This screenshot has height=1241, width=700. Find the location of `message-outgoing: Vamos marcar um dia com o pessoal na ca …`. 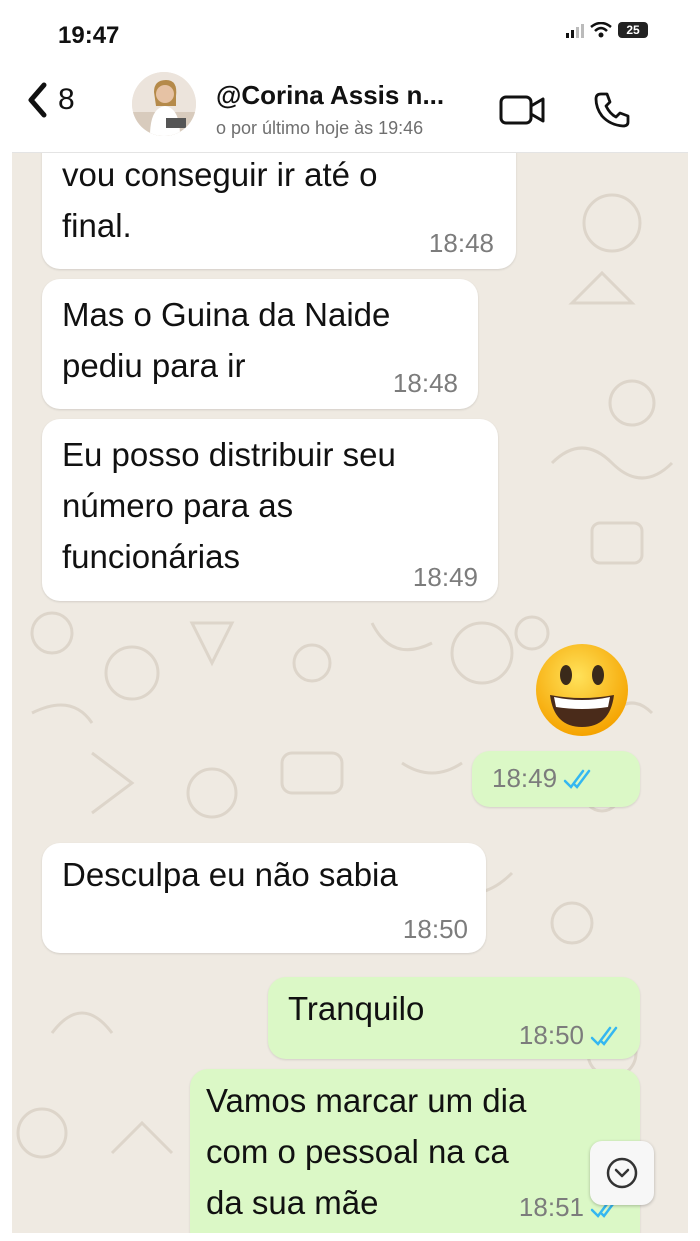

message-outgoing: Vamos marcar um dia com o pessoal na ca … is located at coordinates (415, 1151).